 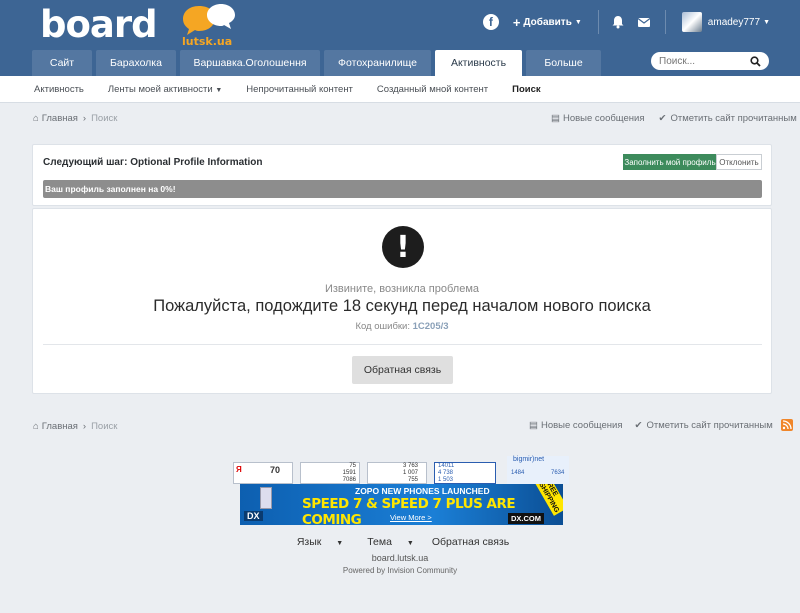 I want to click on bigmir-counter: bigmir)net 1484 7634, so click(x=538, y=470).